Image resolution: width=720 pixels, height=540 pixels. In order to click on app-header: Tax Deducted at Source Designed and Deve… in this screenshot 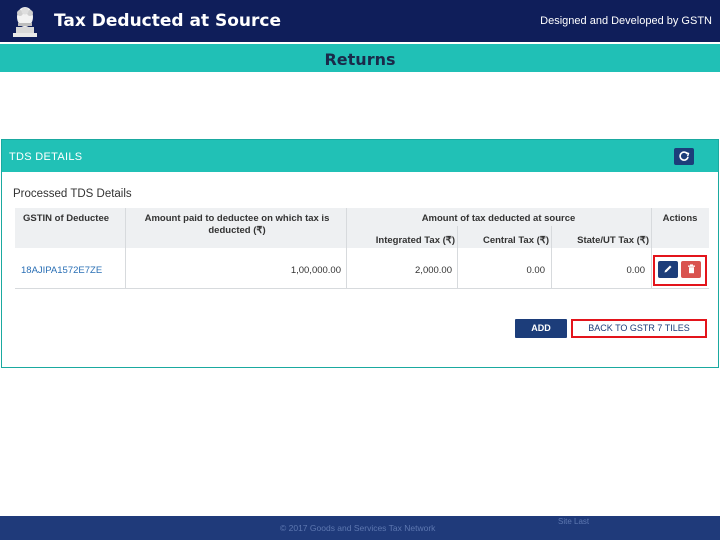, I will do `click(360, 21)`.